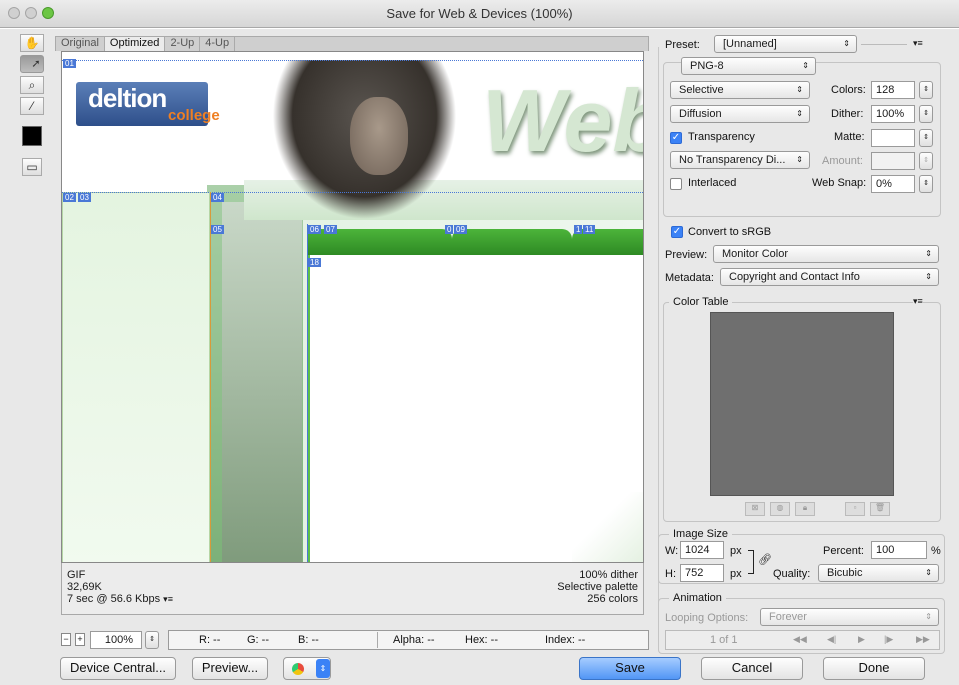 This screenshot has height=685, width=959. Describe the element at coordinates (889, 639) in the screenshot. I see `next-frame-icon: |▶` at that location.